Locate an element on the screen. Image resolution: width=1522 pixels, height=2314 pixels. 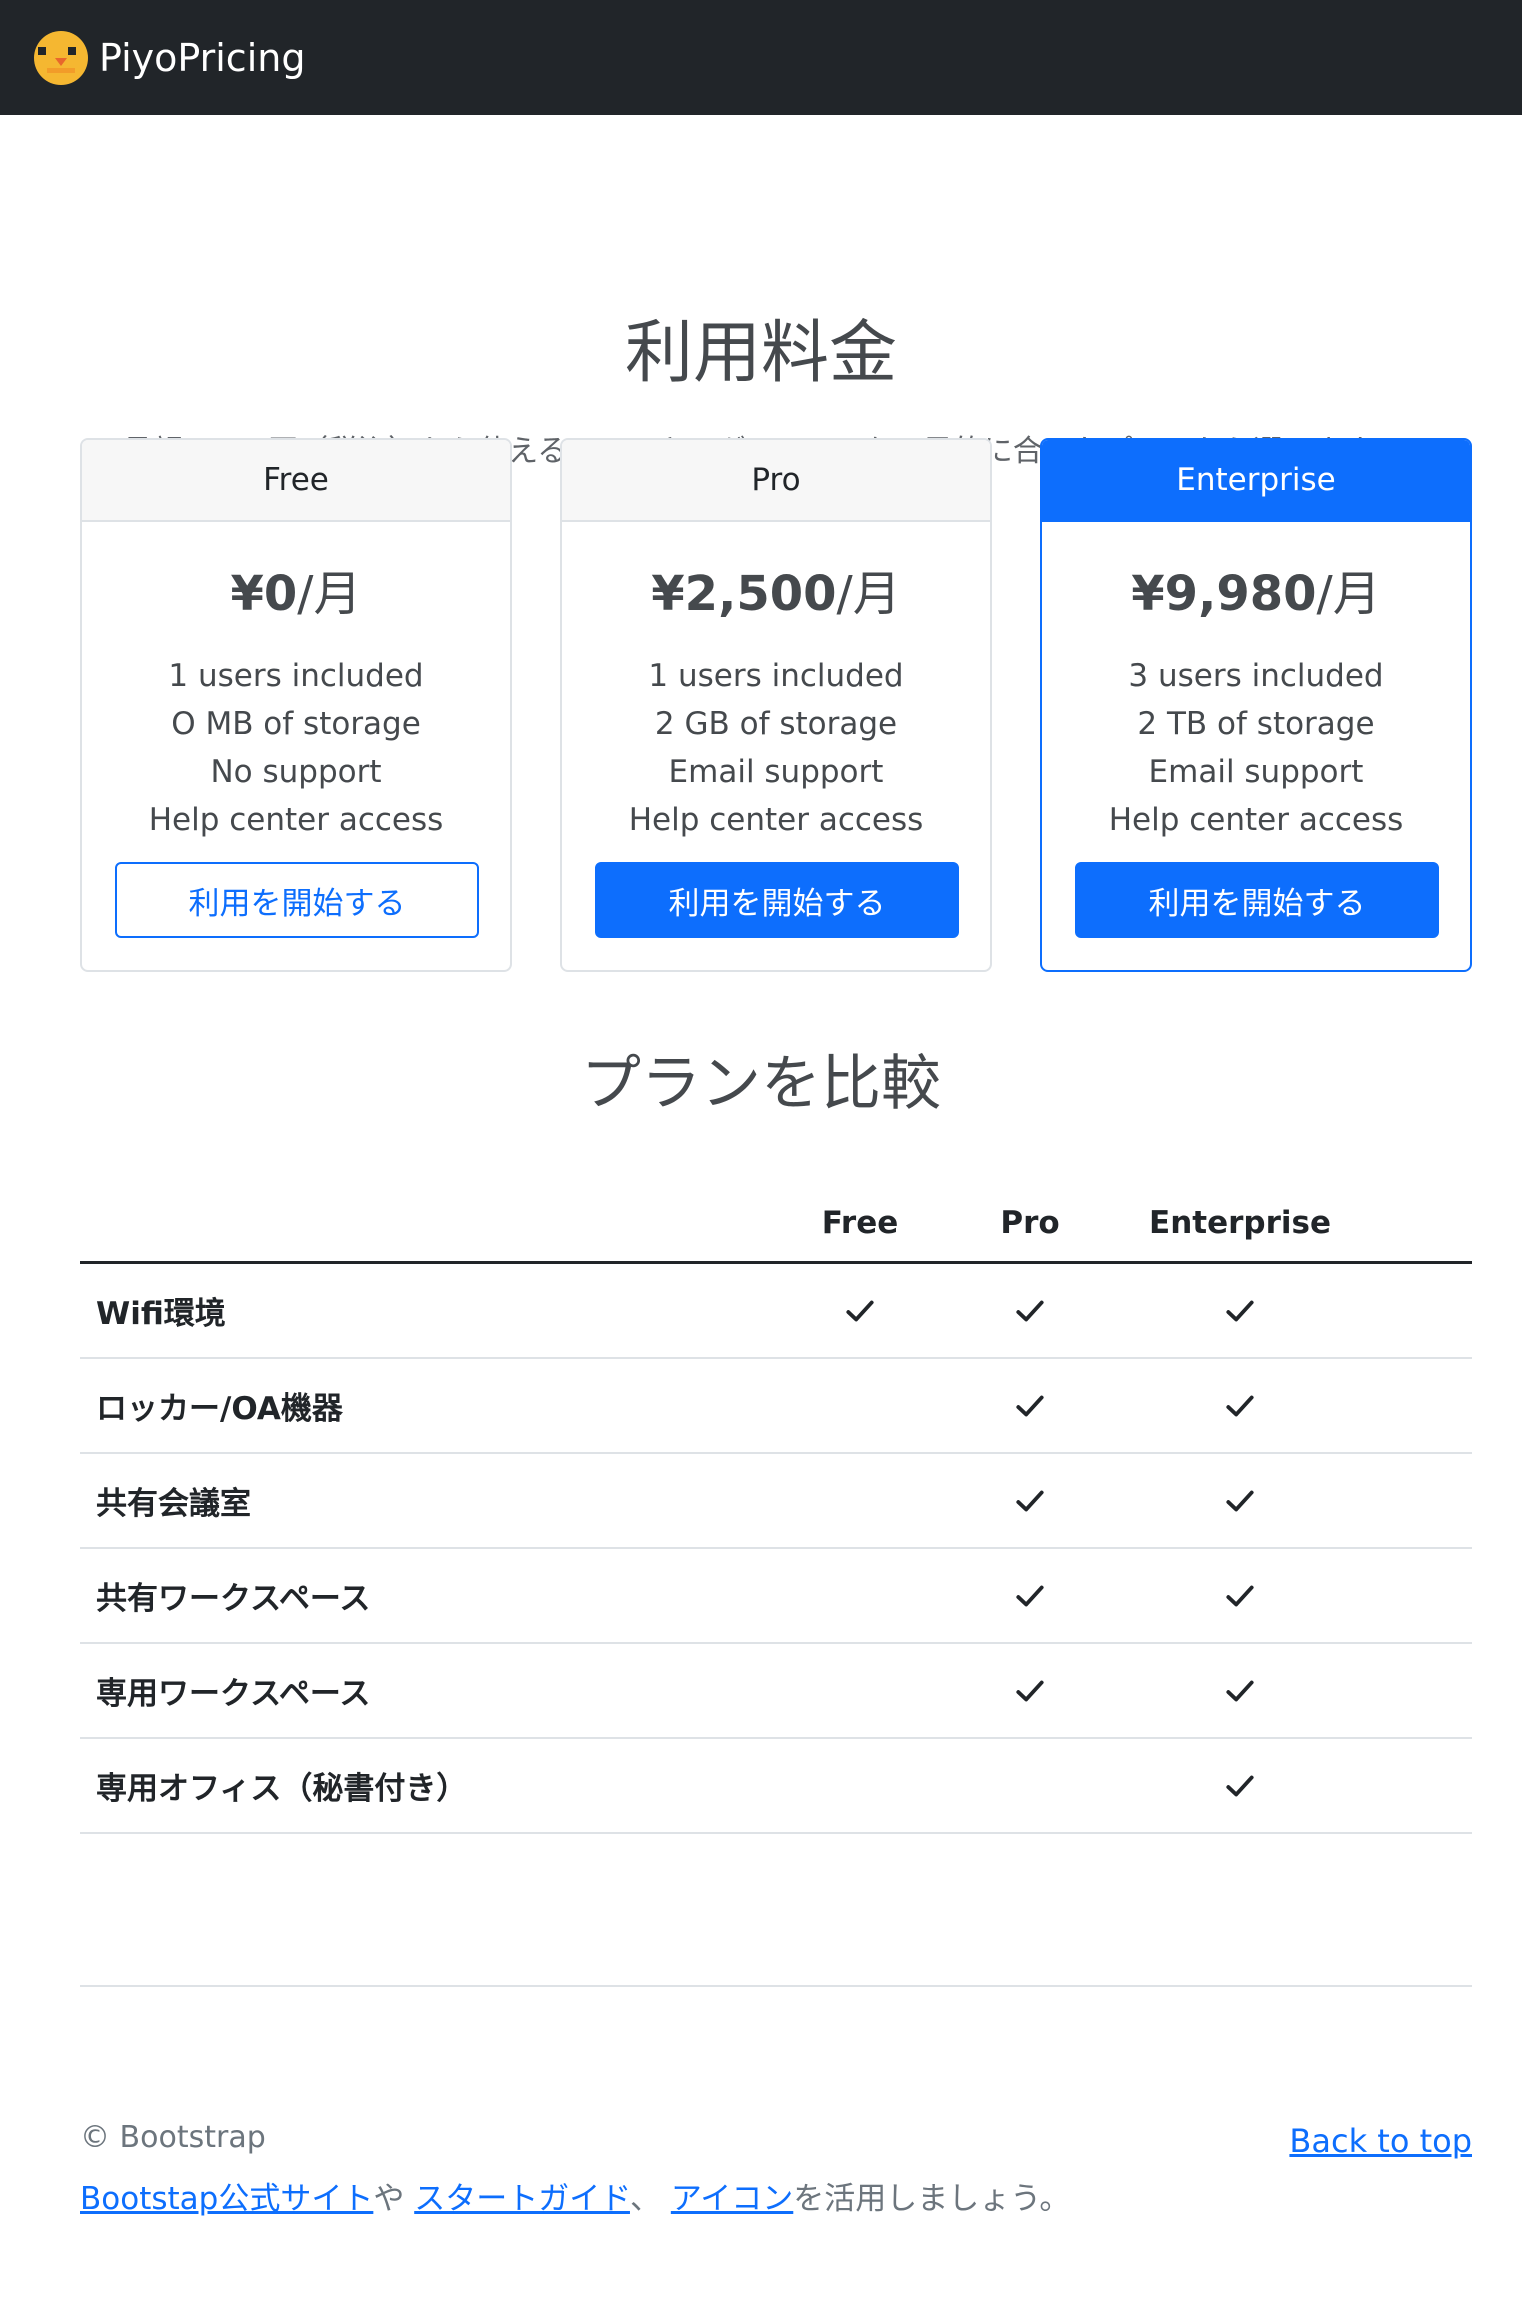
table-row: 専用オフィス（秘書付き） is located at coordinates (776, 1786).